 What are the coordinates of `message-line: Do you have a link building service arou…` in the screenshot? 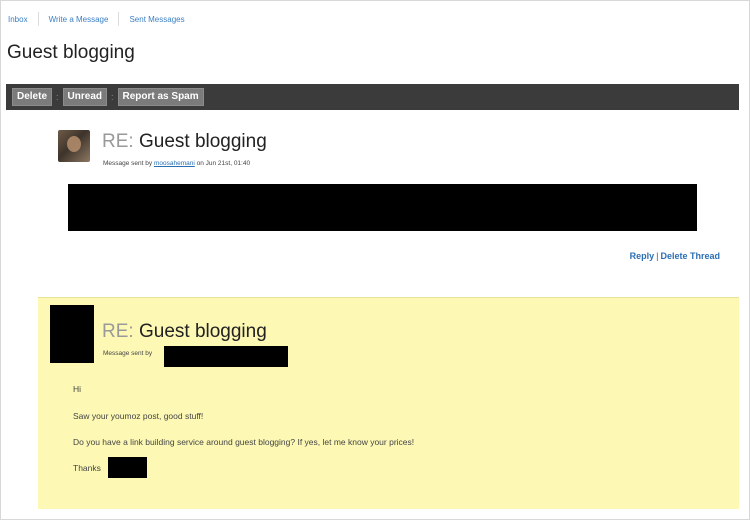 It's located at (244, 442).